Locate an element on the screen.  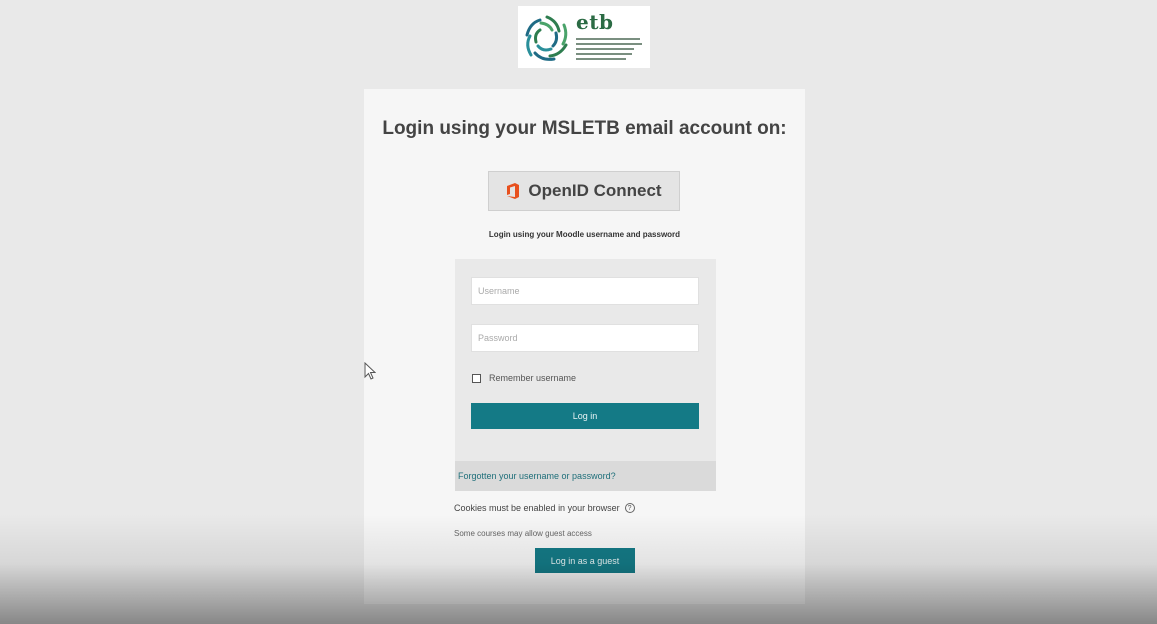
etb-wordmark: etb is located at coordinates (595, 22).